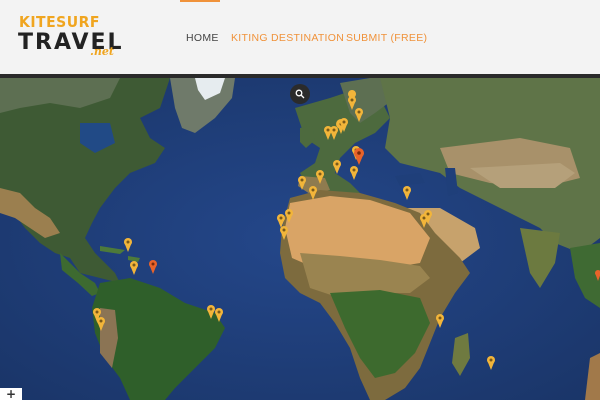  What do you see at coordinates (386, 38) in the screenshot?
I see `nav-submit: SUBMIT (FREE)` at bounding box center [386, 38].